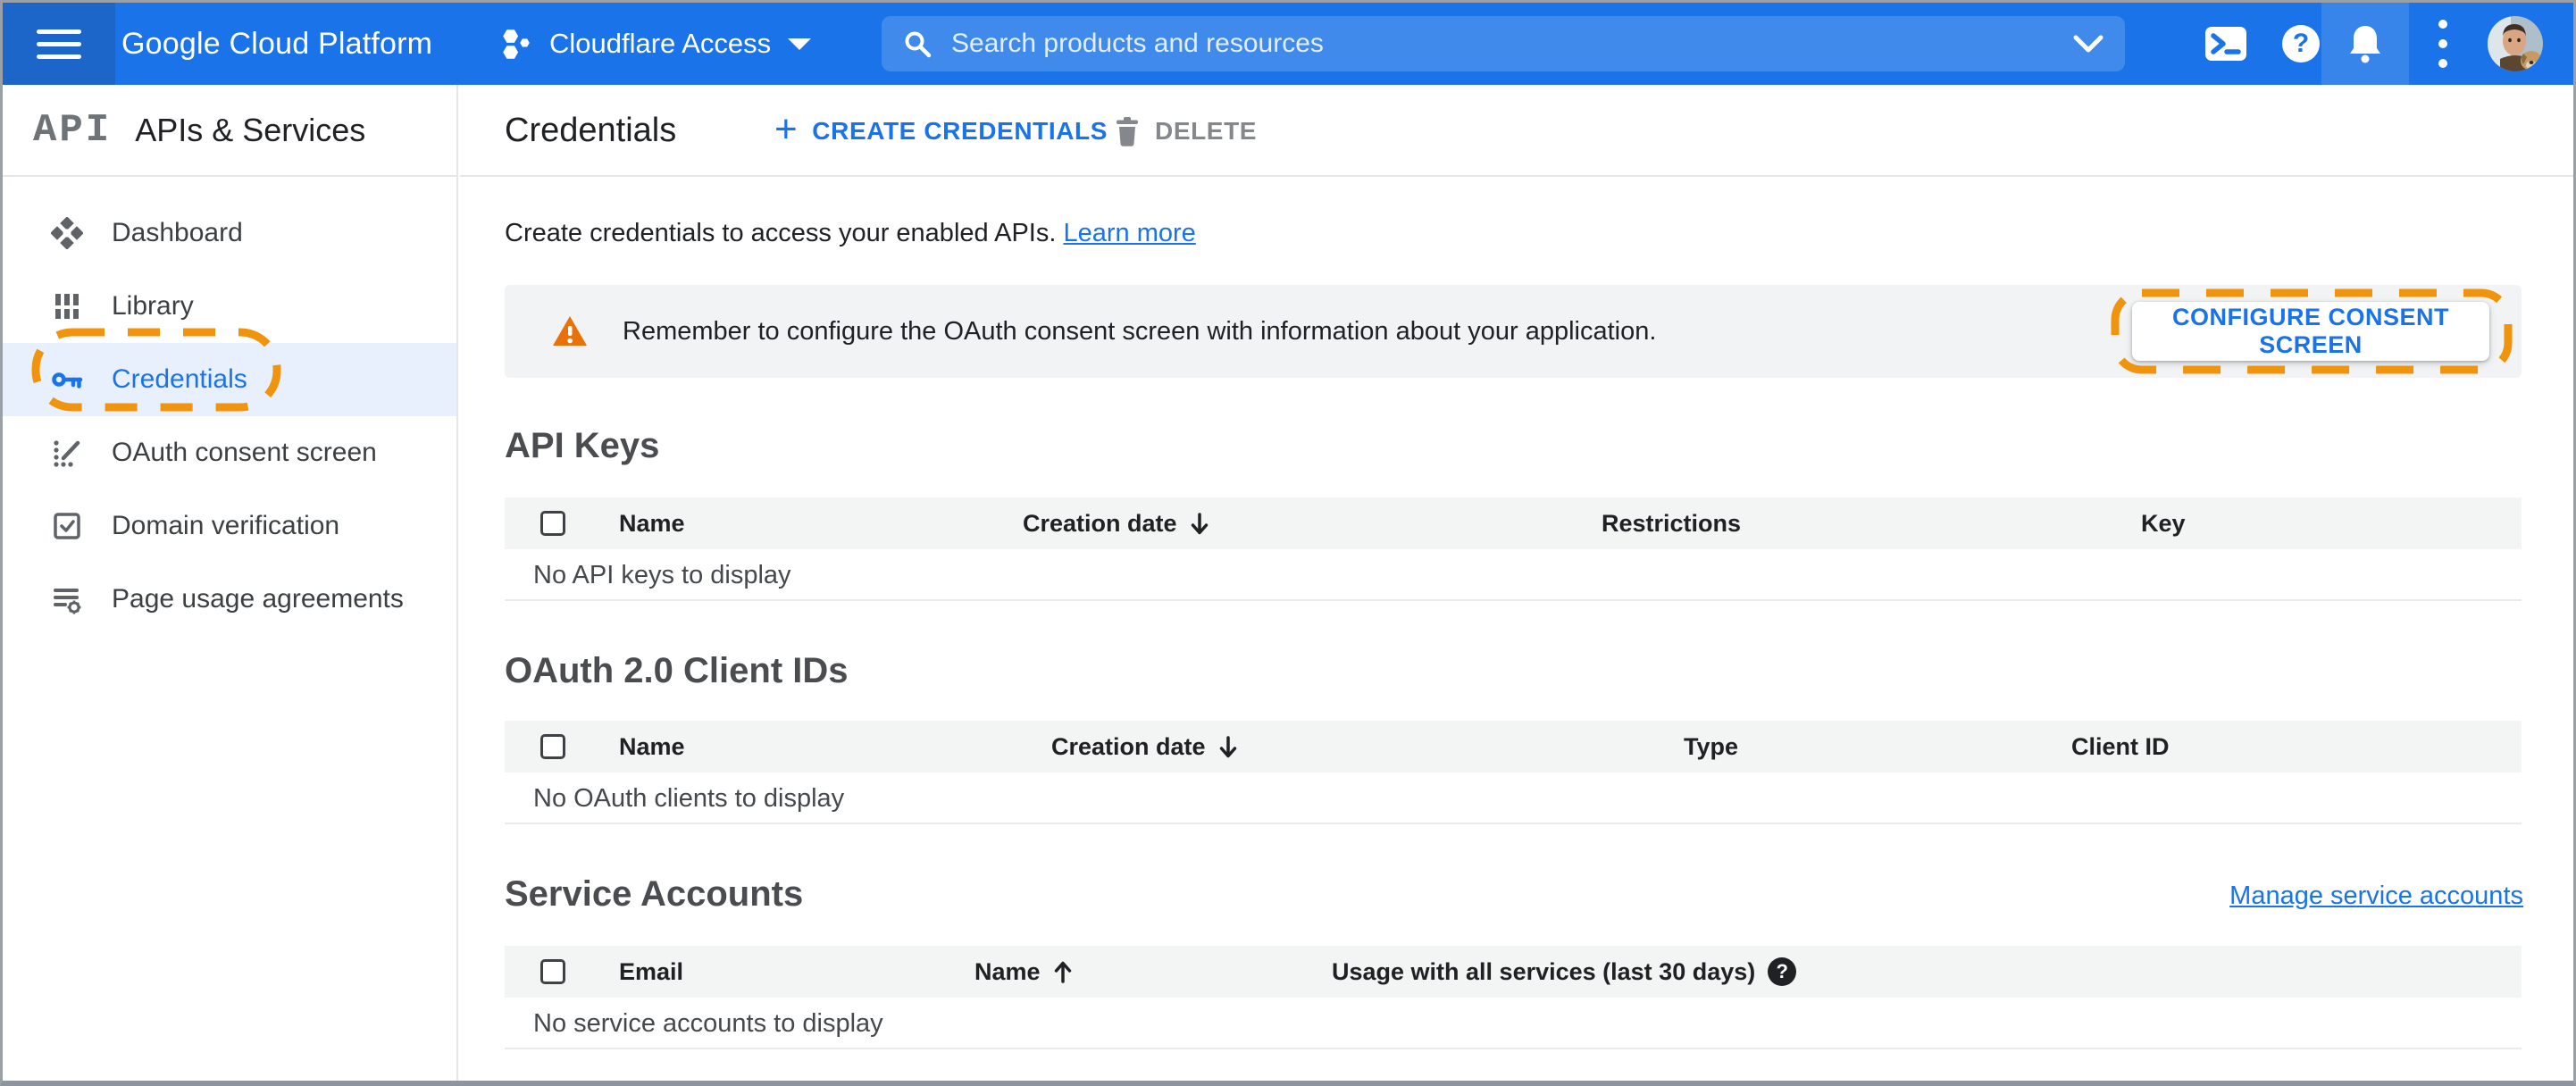 This screenshot has width=2576, height=1086. Describe the element at coordinates (1512, 44) in the screenshot. I see `search-input` at that location.